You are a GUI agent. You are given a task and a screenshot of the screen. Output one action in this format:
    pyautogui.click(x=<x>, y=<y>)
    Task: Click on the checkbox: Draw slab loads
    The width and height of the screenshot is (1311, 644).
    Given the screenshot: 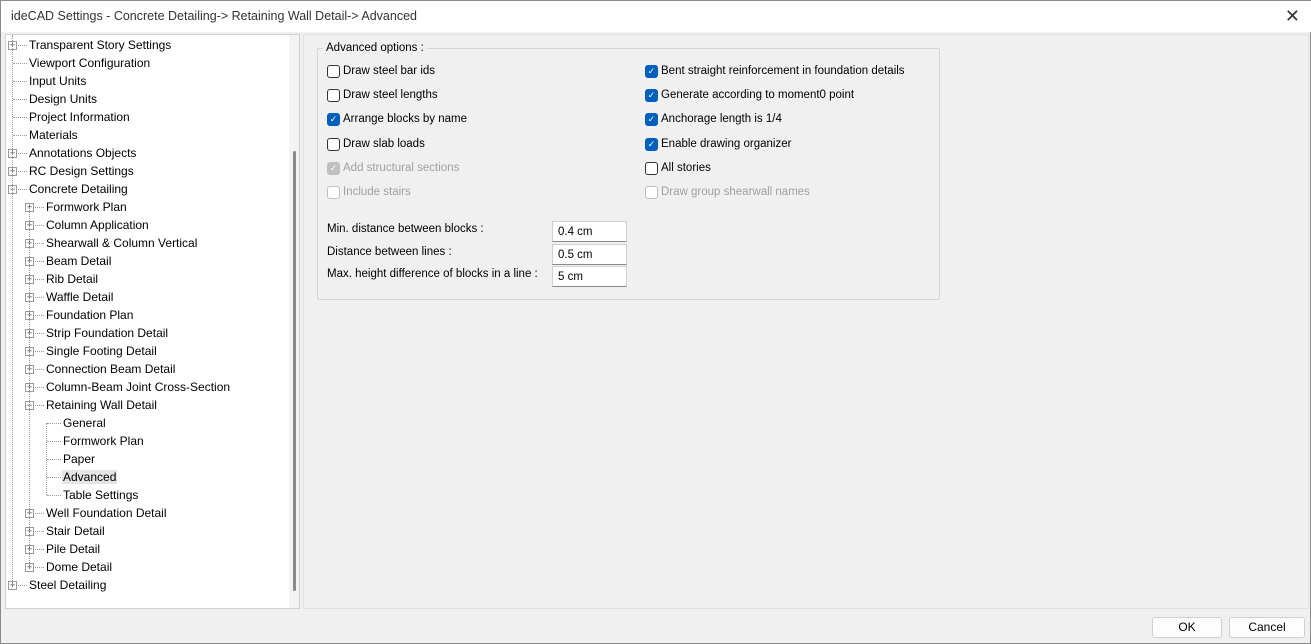 What is the action you would take?
    pyautogui.click(x=376, y=144)
    